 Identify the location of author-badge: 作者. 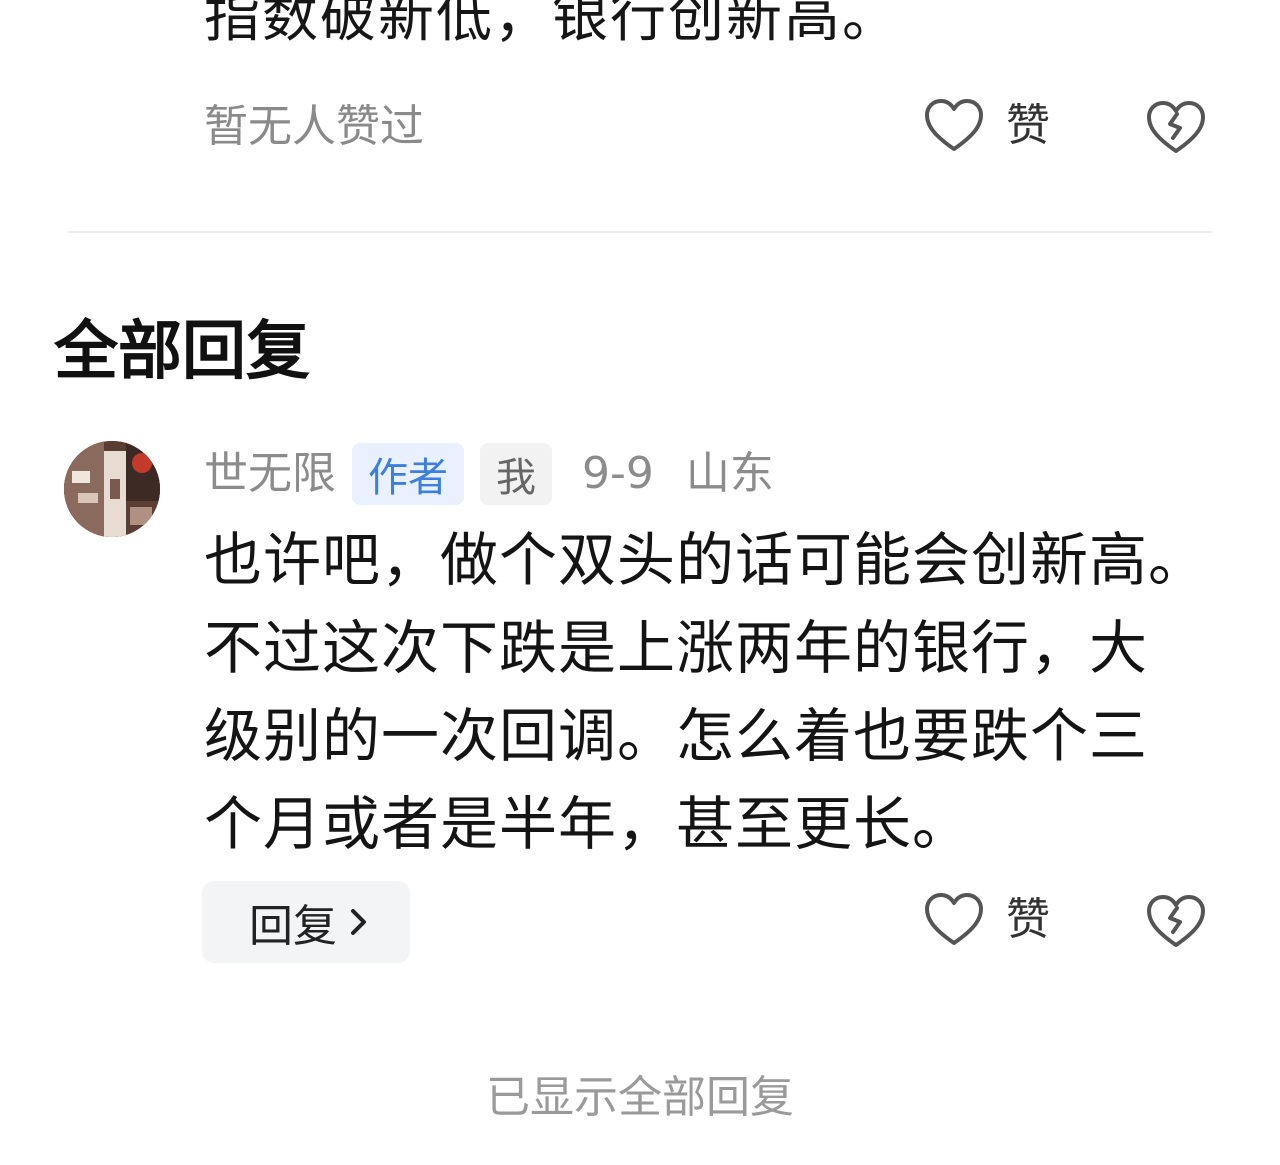
(408, 474).